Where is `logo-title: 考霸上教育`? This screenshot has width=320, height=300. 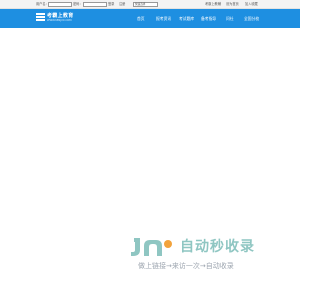
logo-title: 考霸上教育 is located at coordinates (60, 16).